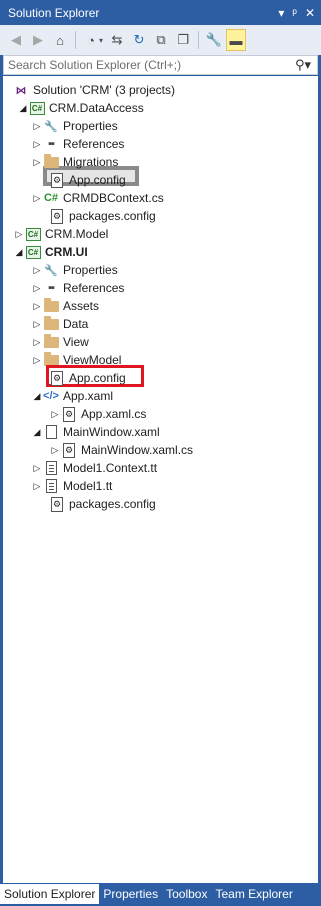 Image resolution: width=321 pixels, height=906 pixels. I want to click on tree-item-solution: ⋈ Solution 'CRM' (3 projects), so click(94, 90).